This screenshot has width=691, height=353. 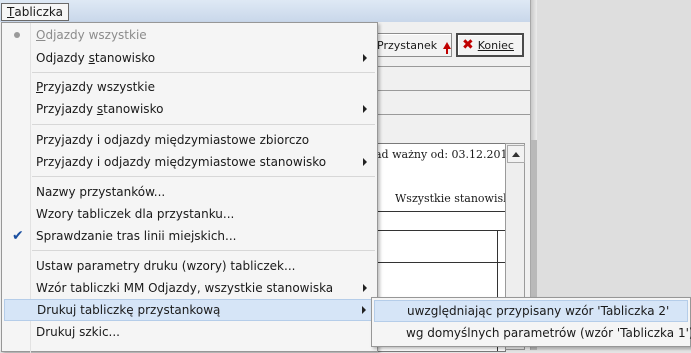 What do you see at coordinates (189, 35) in the screenshot?
I see `menu-item-odjazdy-wszystkie: Odjazdy wszystkie` at bounding box center [189, 35].